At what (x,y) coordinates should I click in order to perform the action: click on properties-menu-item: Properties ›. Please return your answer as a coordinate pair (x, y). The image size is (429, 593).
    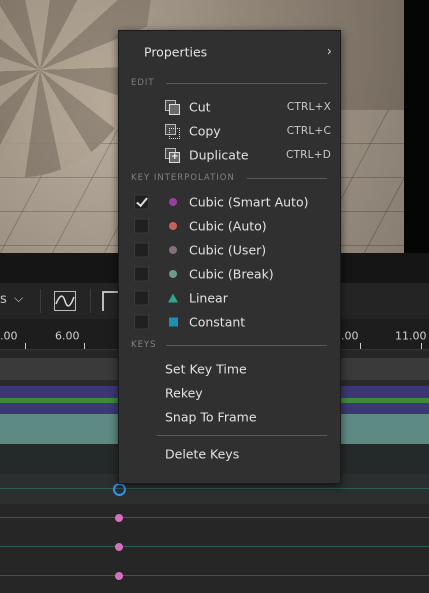
    Looking at the image, I should click on (229, 52).